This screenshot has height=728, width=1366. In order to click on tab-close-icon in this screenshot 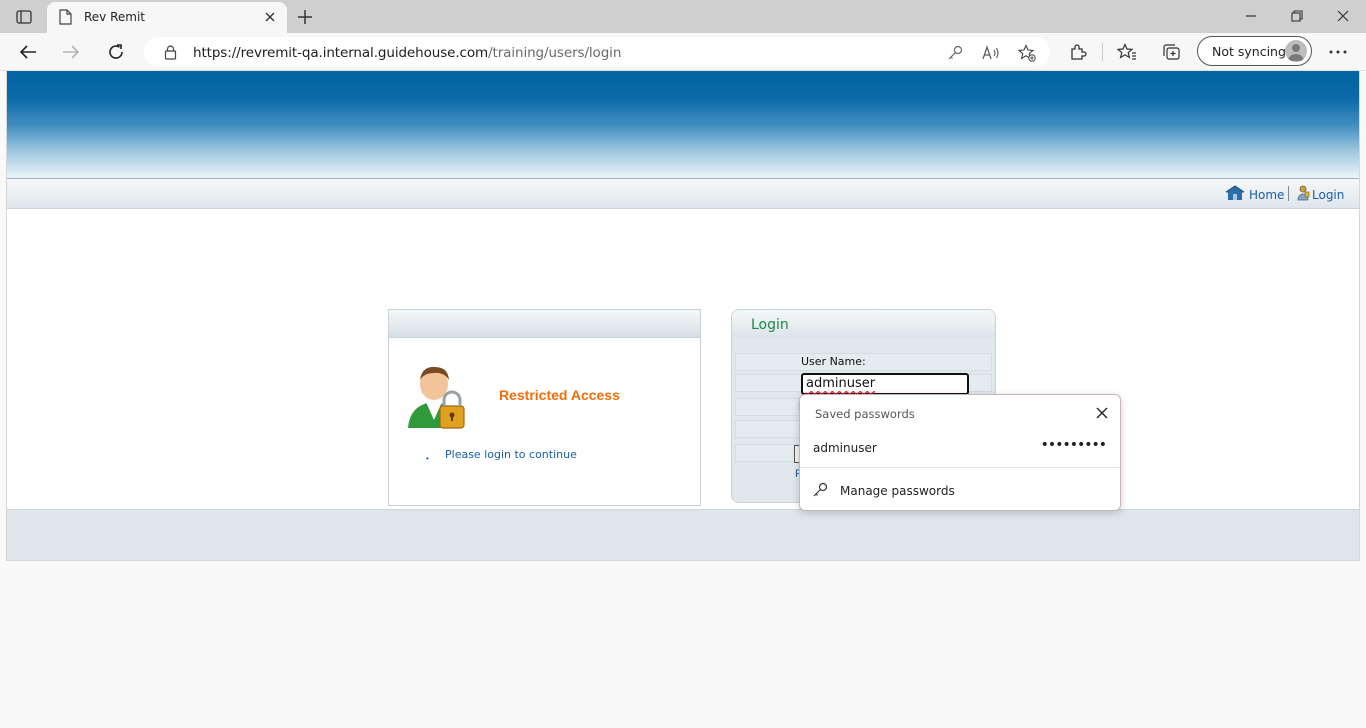, I will do `click(270, 17)`.